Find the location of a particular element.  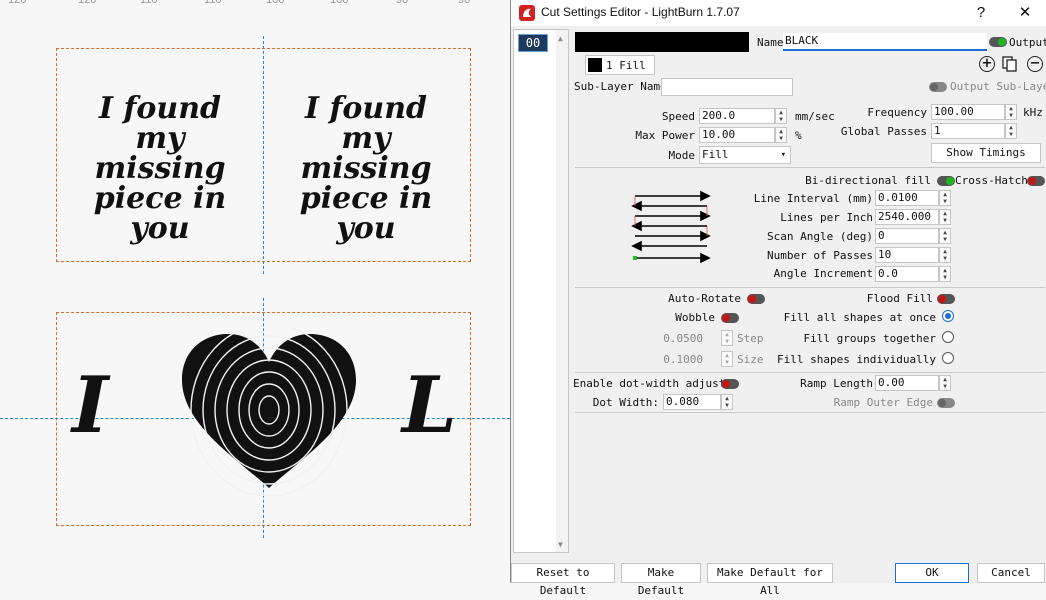

global-passes-input: 1 is located at coordinates (968, 131).